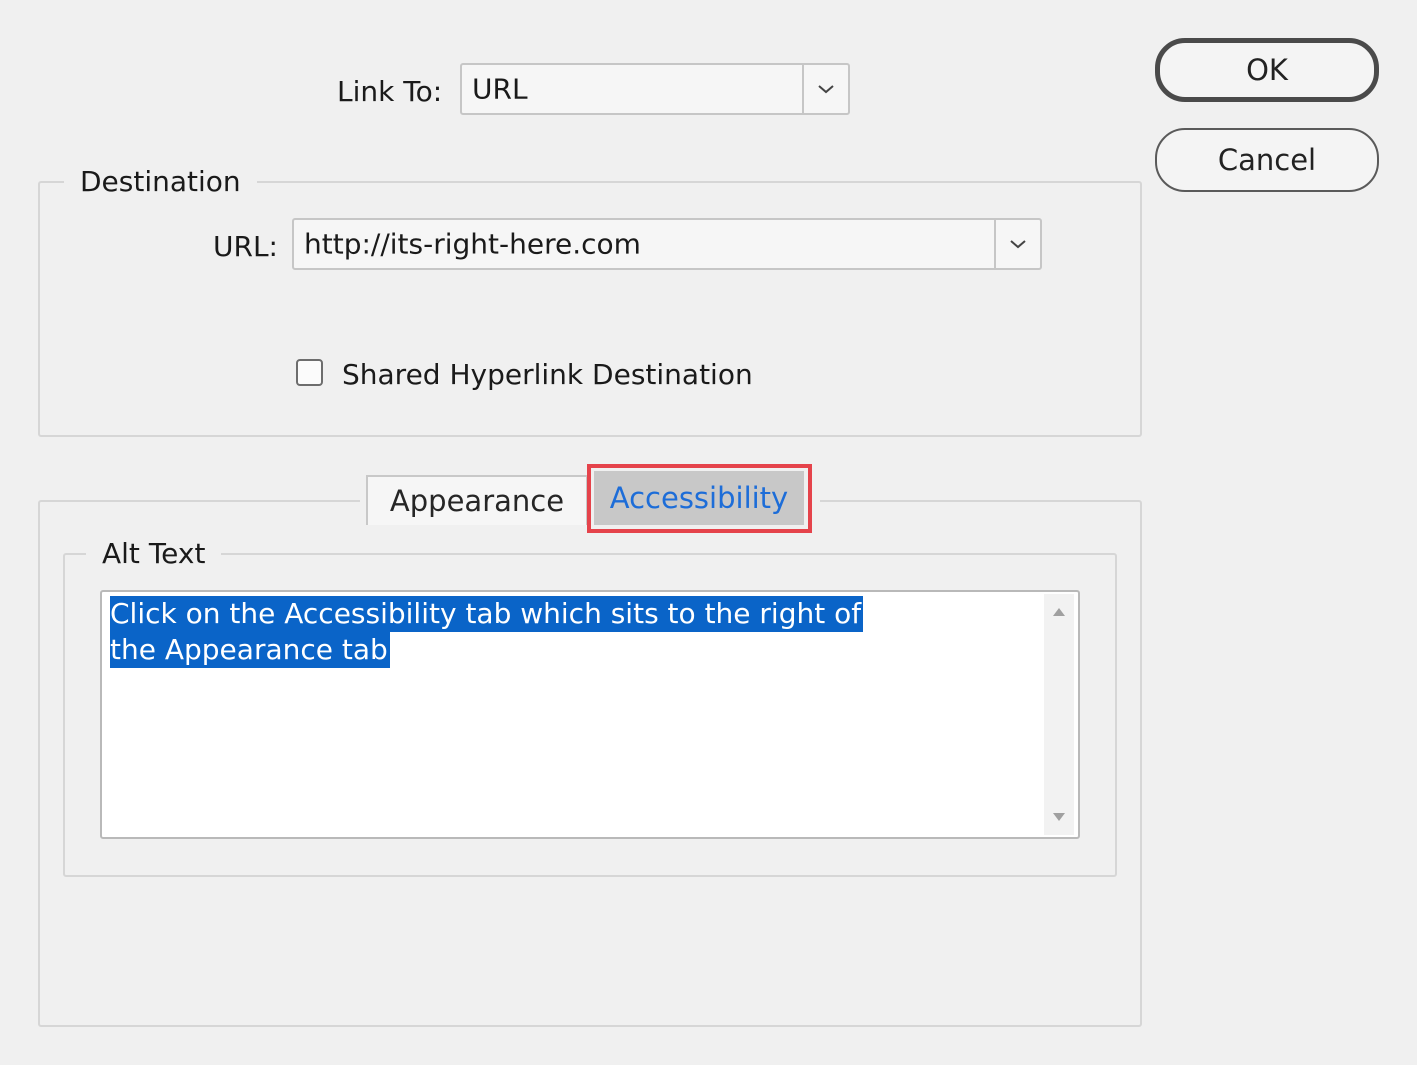 Image resolution: width=1417 pixels, height=1065 pixels. Describe the element at coordinates (547, 375) in the screenshot. I see `shared-destination-label: Shared Hyperlink Destination` at that location.